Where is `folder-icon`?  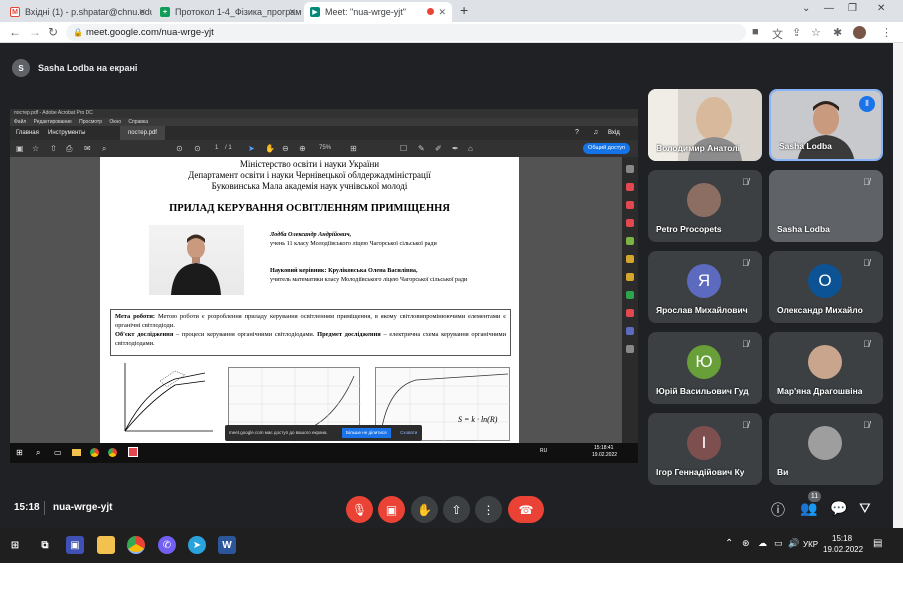
folder-icon is located at coordinates (76, 452).